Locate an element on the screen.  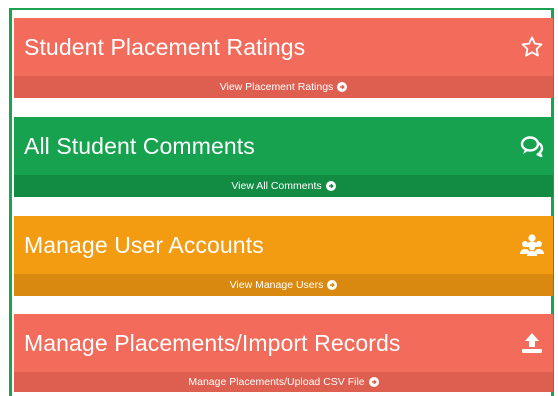
panel-title: Student Placement Ratings is located at coordinates (165, 46).